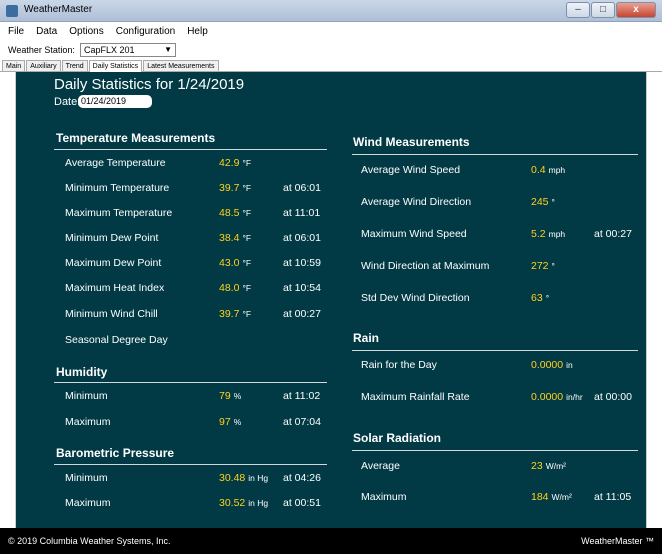 The width and height of the screenshot is (662, 554). Describe the element at coordinates (543, 266) in the screenshot. I see `row-value: 272 °` at that location.